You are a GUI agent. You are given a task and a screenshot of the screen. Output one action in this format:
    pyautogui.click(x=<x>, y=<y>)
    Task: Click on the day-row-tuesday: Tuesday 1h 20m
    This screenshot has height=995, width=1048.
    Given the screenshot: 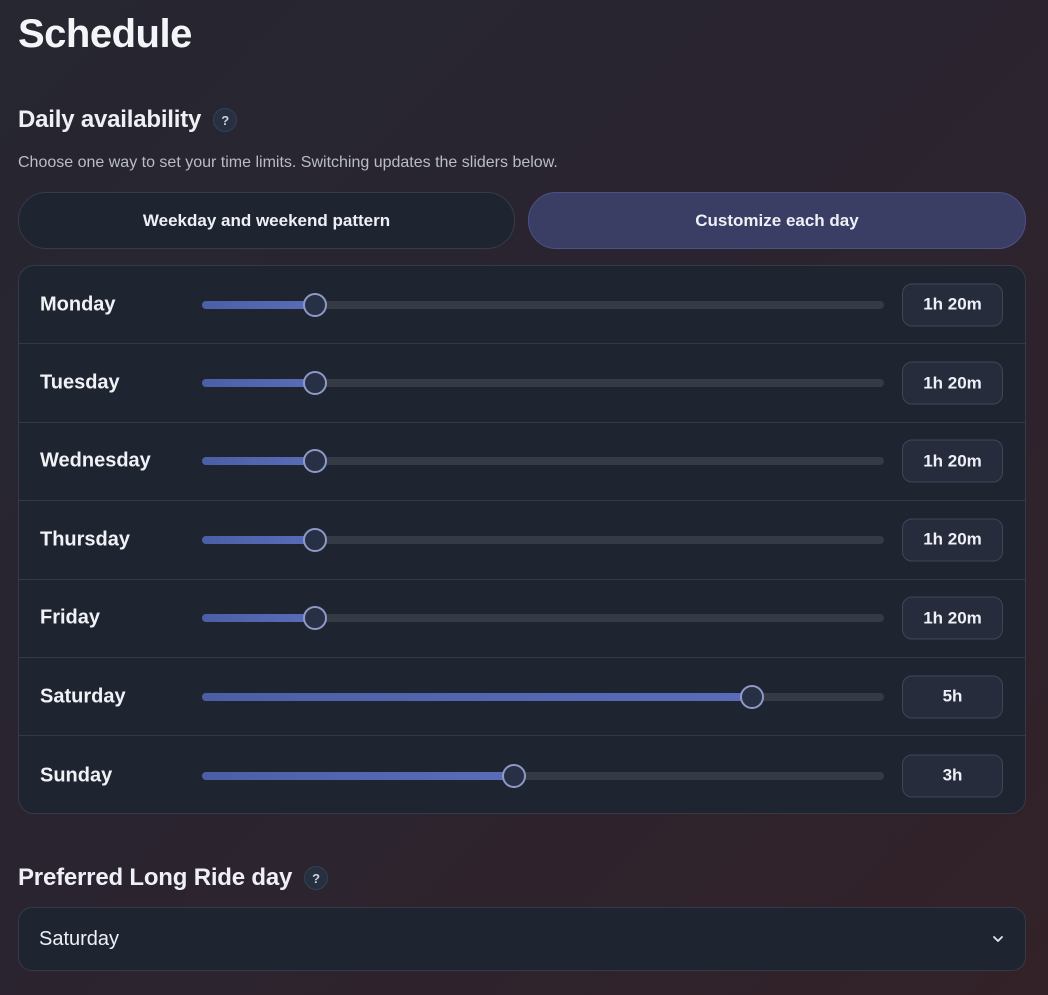 What is the action you would take?
    pyautogui.click(x=522, y=383)
    